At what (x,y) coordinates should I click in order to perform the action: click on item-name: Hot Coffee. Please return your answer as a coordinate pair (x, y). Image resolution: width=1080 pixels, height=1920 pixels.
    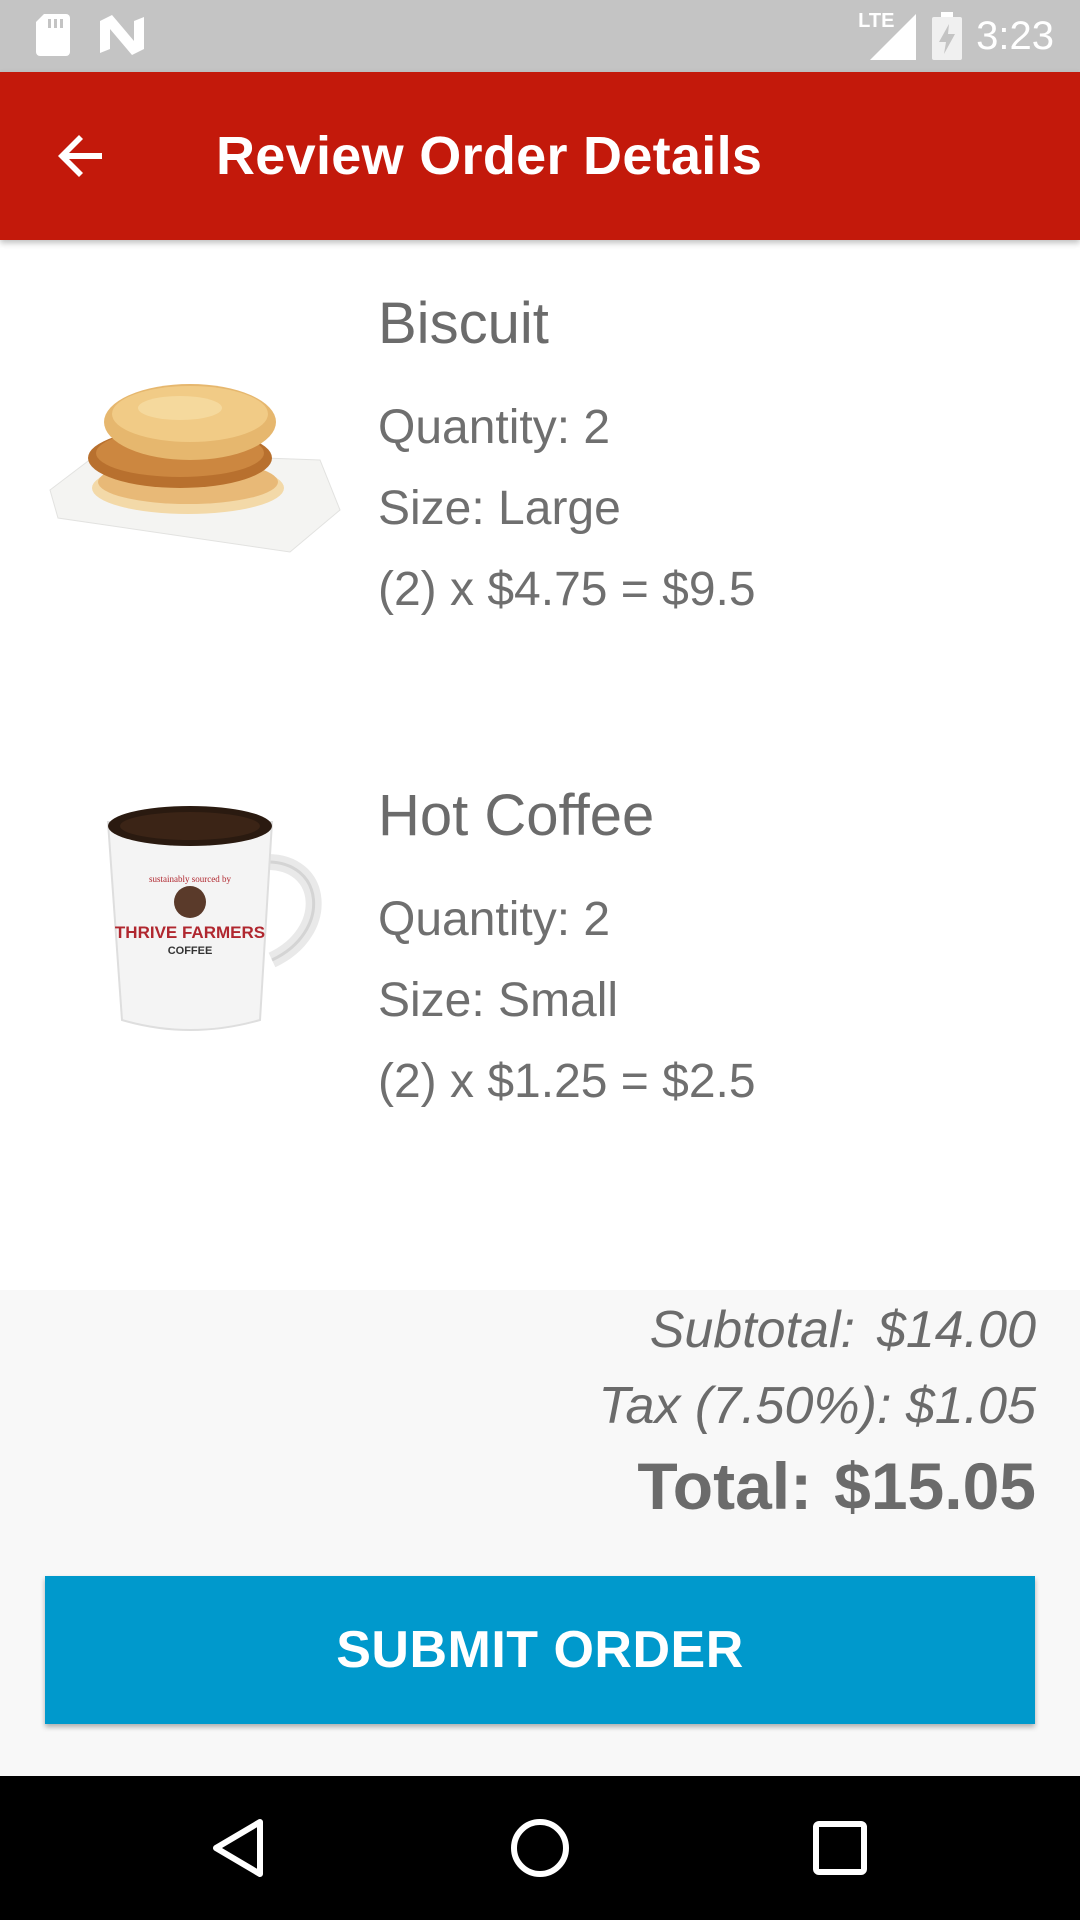
    Looking at the image, I should click on (516, 815).